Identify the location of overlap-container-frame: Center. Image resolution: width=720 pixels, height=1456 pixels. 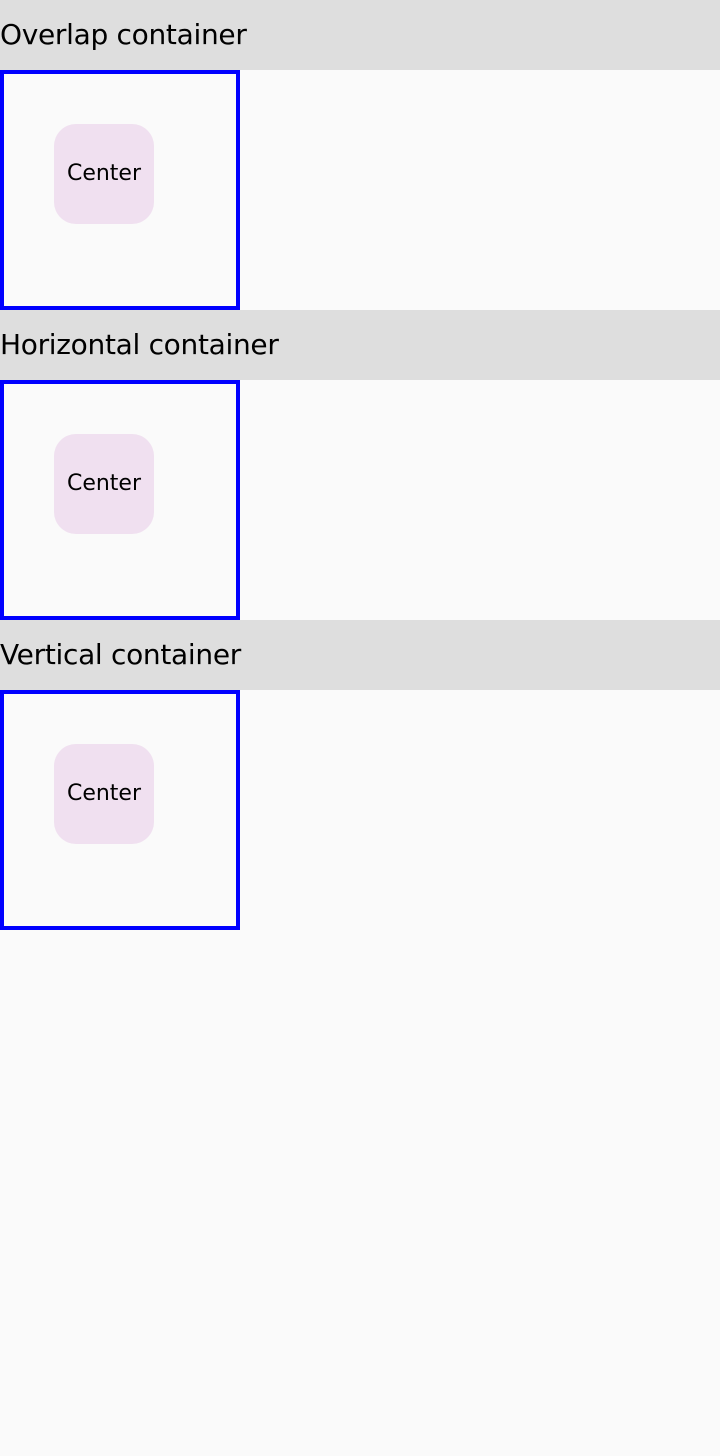
(120, 190).